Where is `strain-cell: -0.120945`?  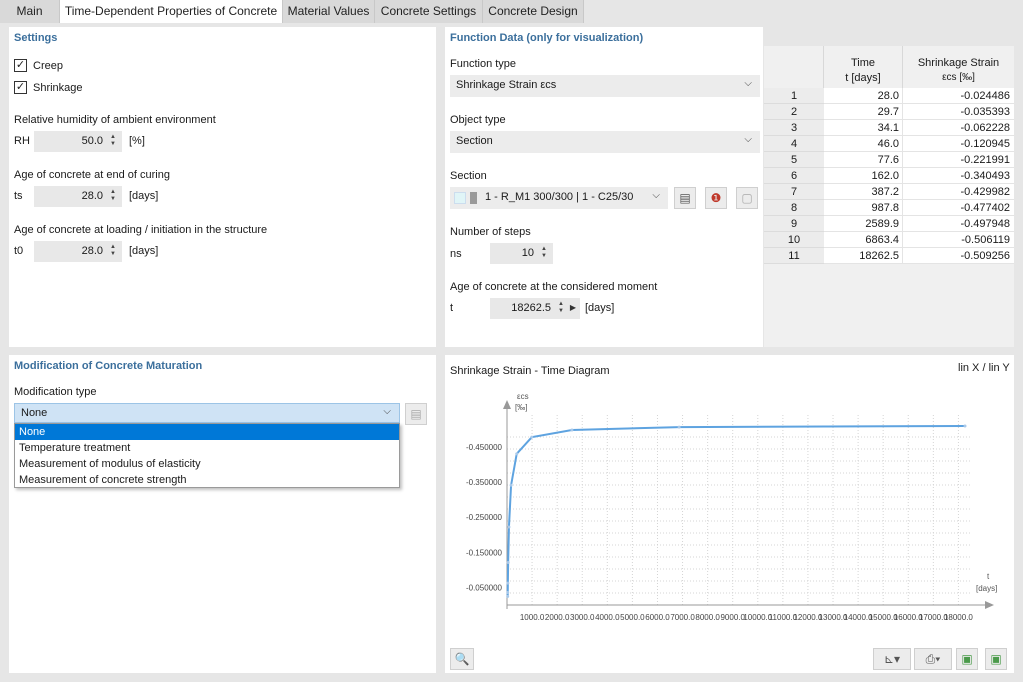
strain-cell: -0.120945 is located at coordinates (958, 144).